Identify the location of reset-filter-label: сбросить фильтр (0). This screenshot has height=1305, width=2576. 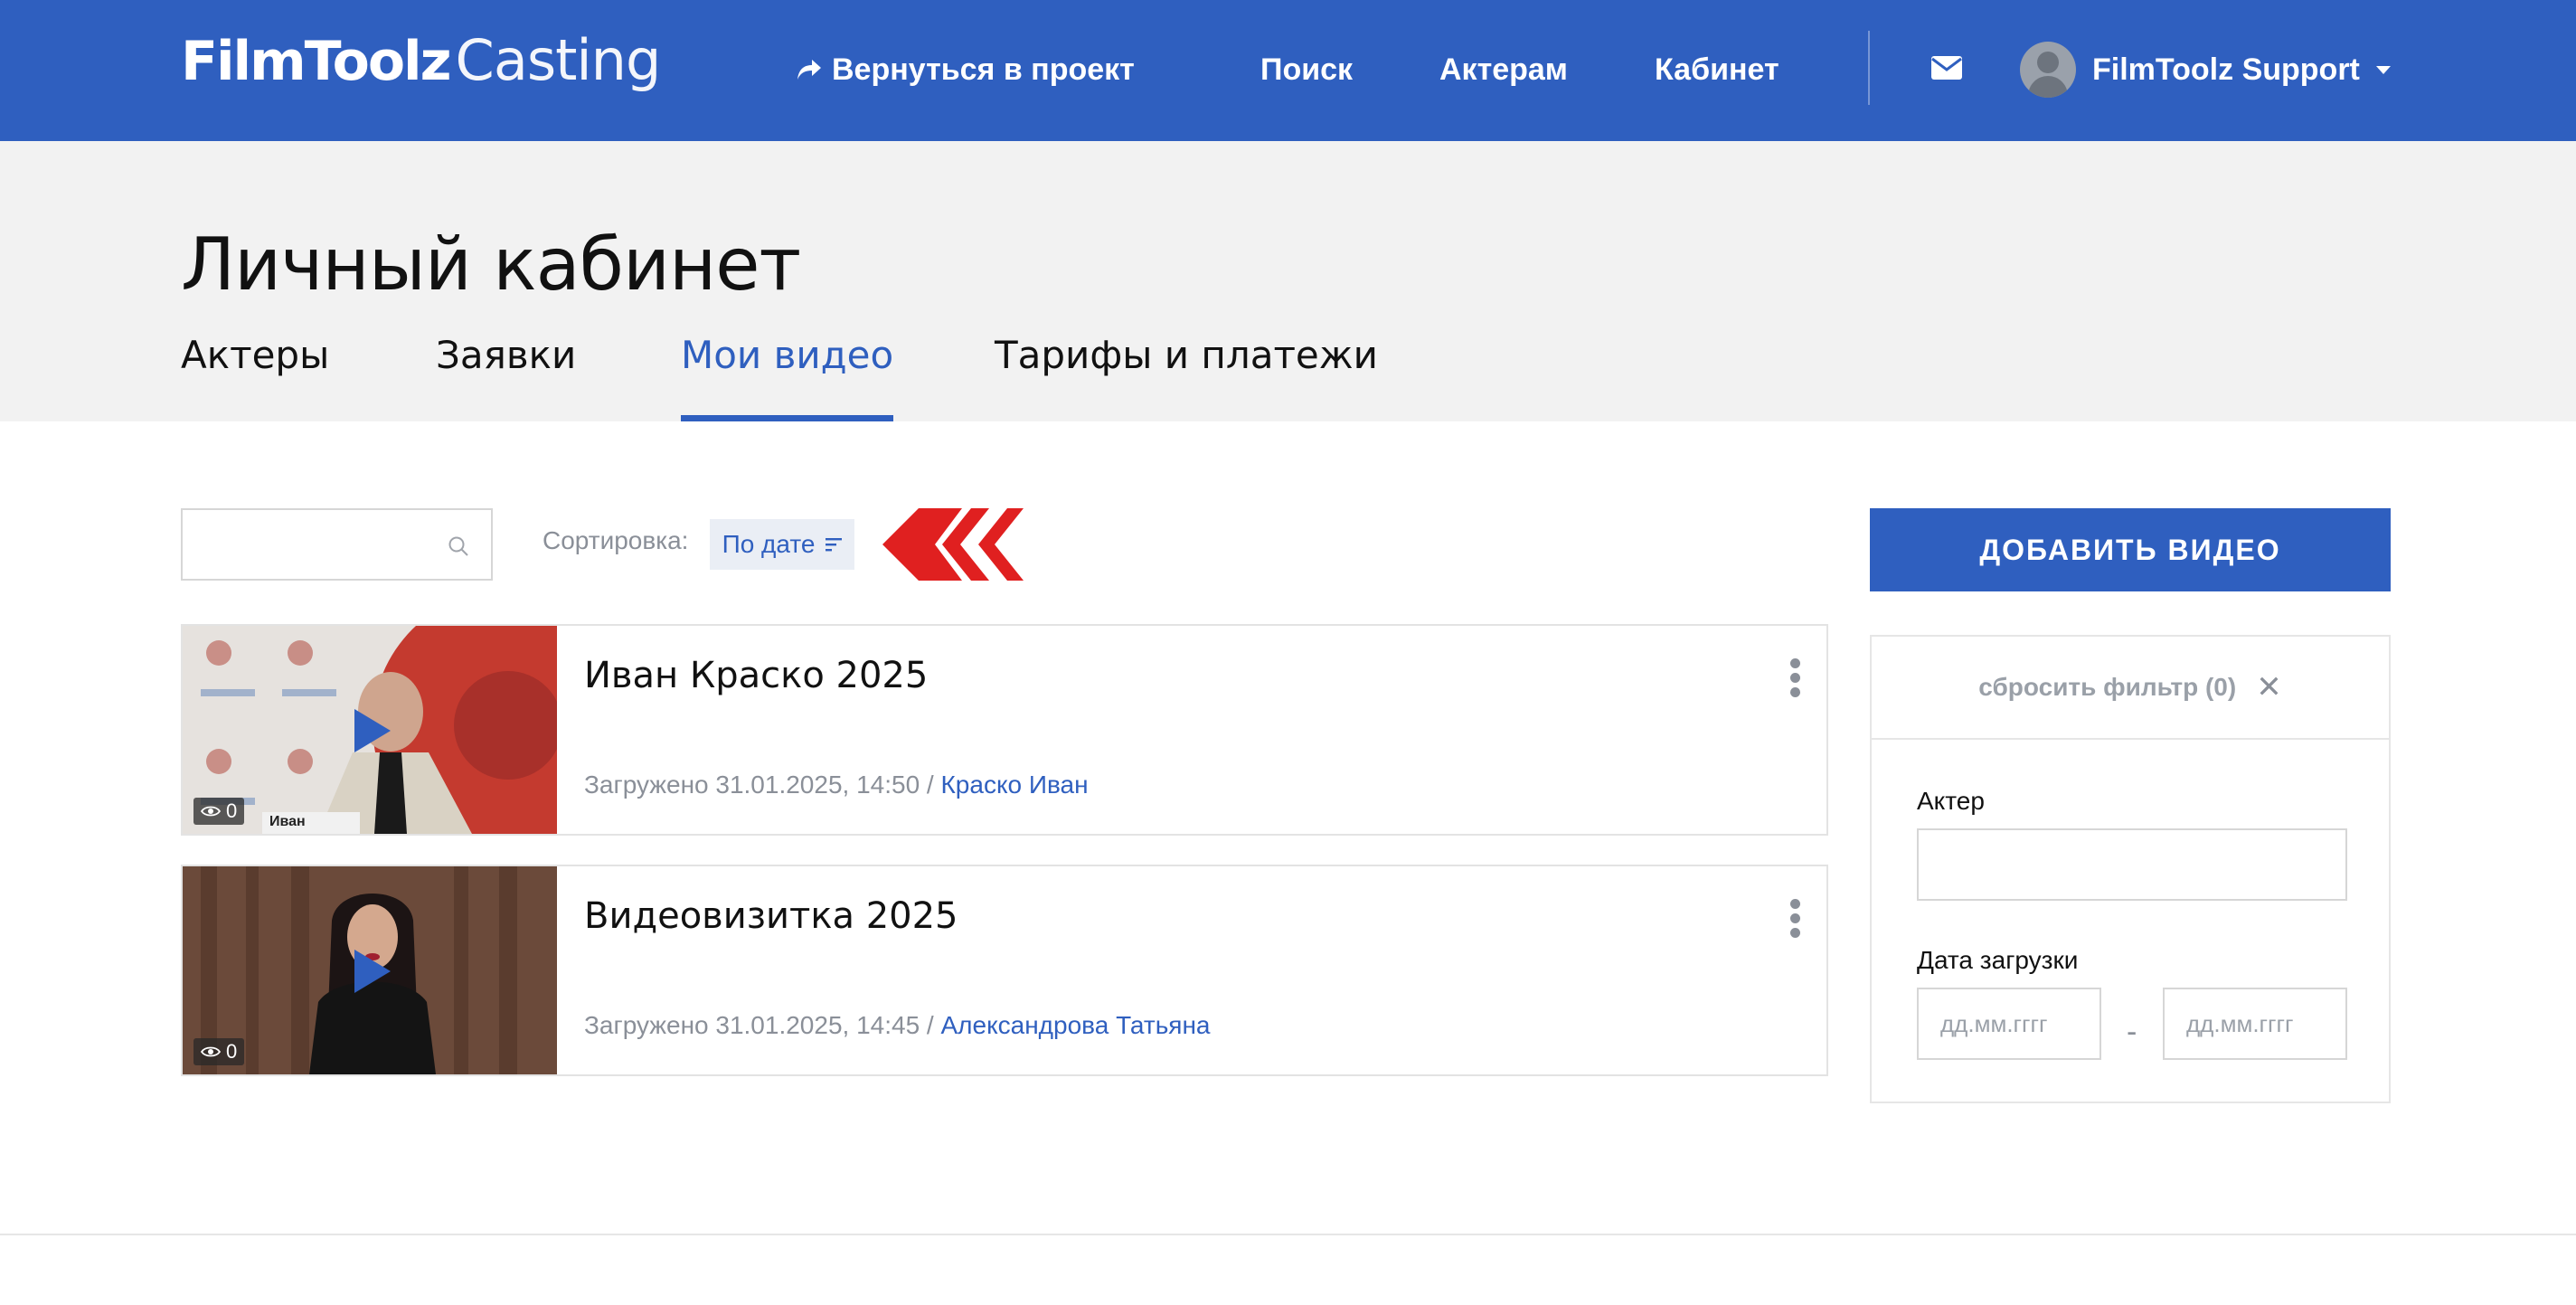
(2107, 687).